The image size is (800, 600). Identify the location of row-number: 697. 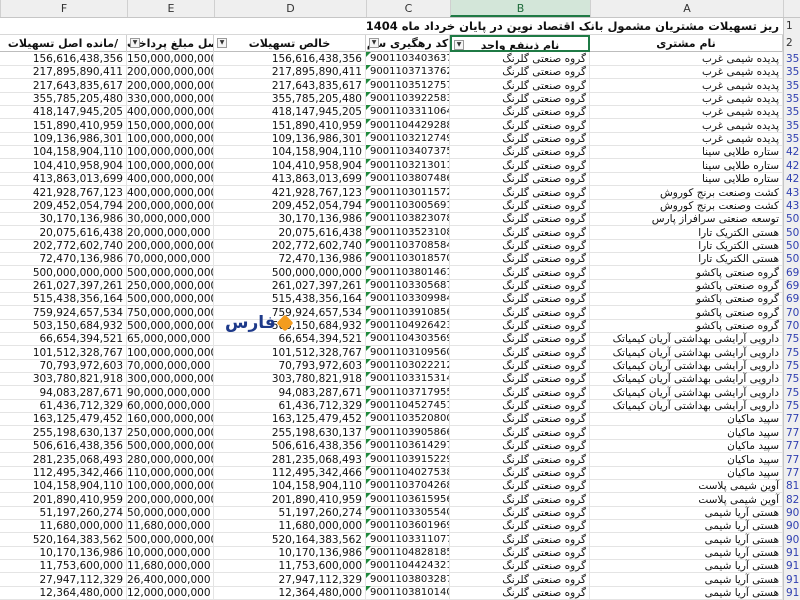
(791, 286).